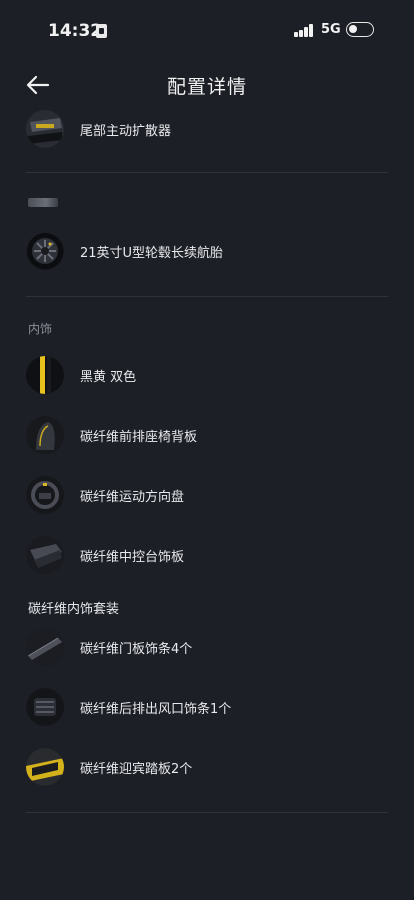 The width and height of the screenshot is (414, 900). I want to click on color-swatch-black-yellow, so click(45, 375).